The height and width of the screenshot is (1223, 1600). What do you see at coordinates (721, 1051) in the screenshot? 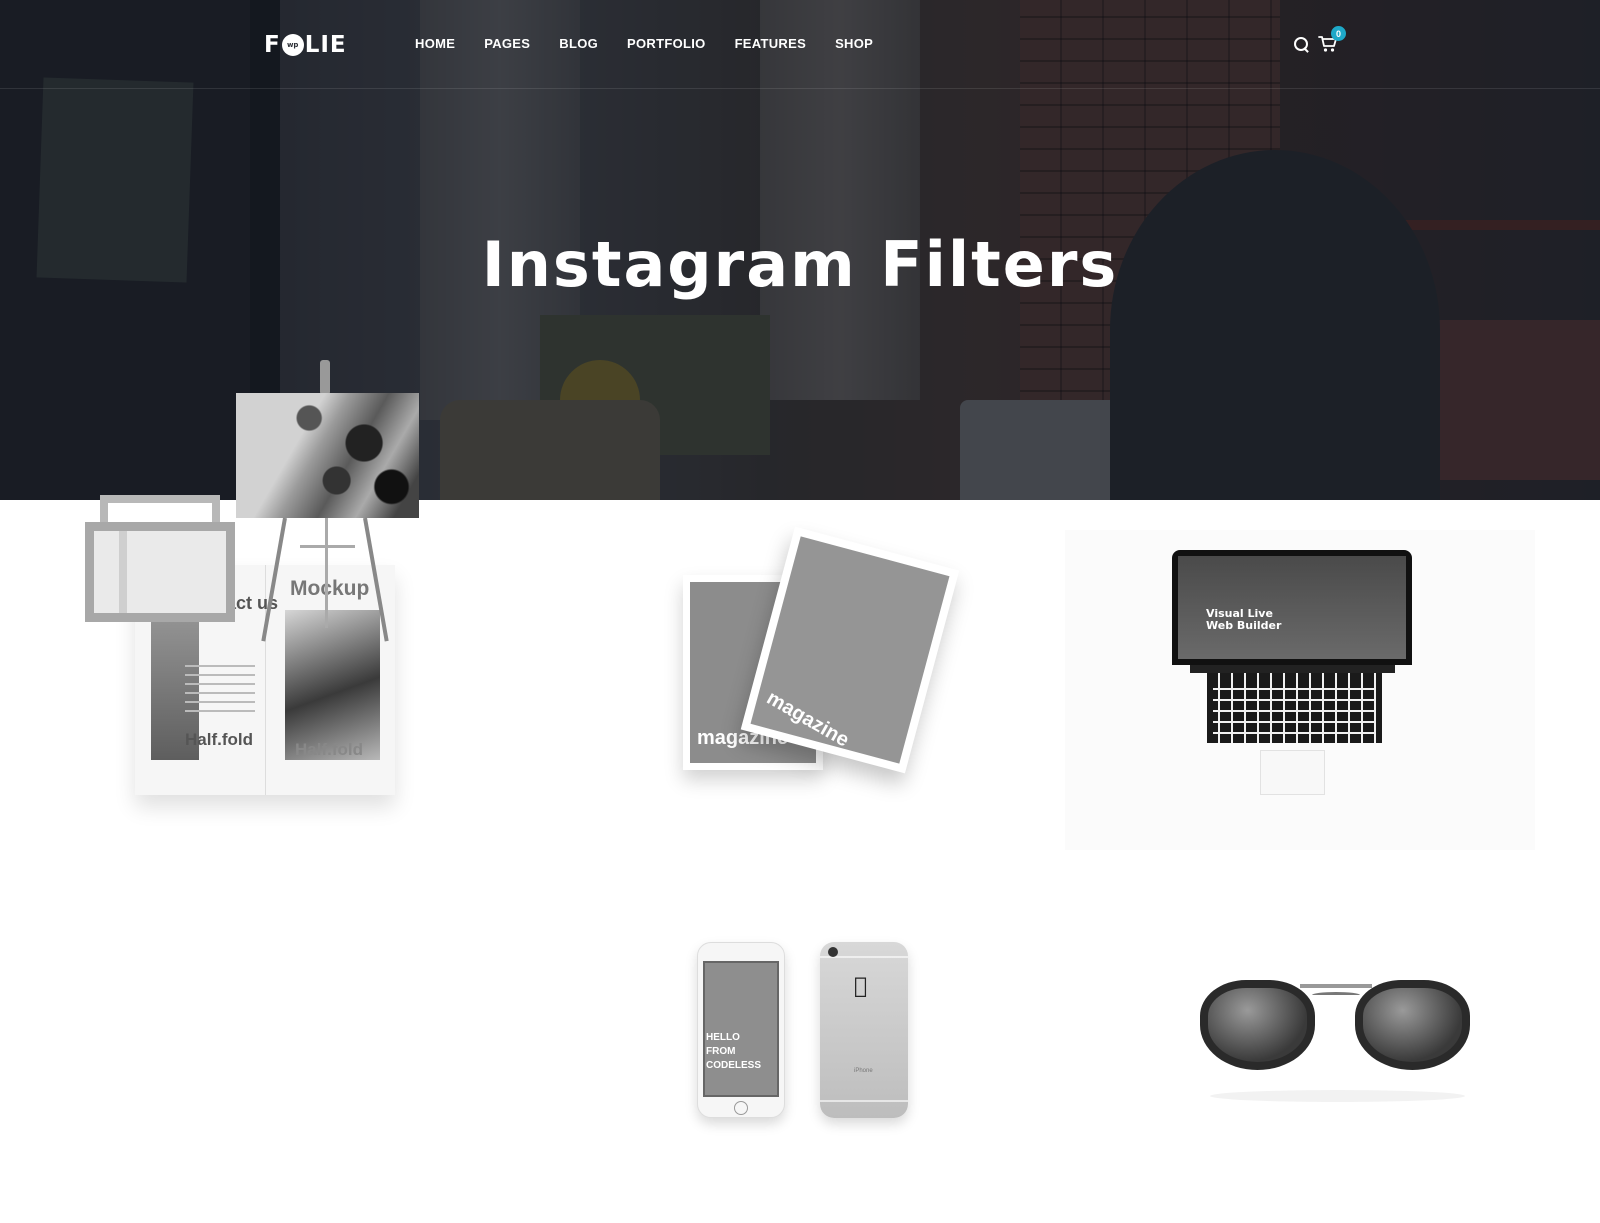
I see `phone-screen-line-2: FROM` at bounding box center [721, 1051].